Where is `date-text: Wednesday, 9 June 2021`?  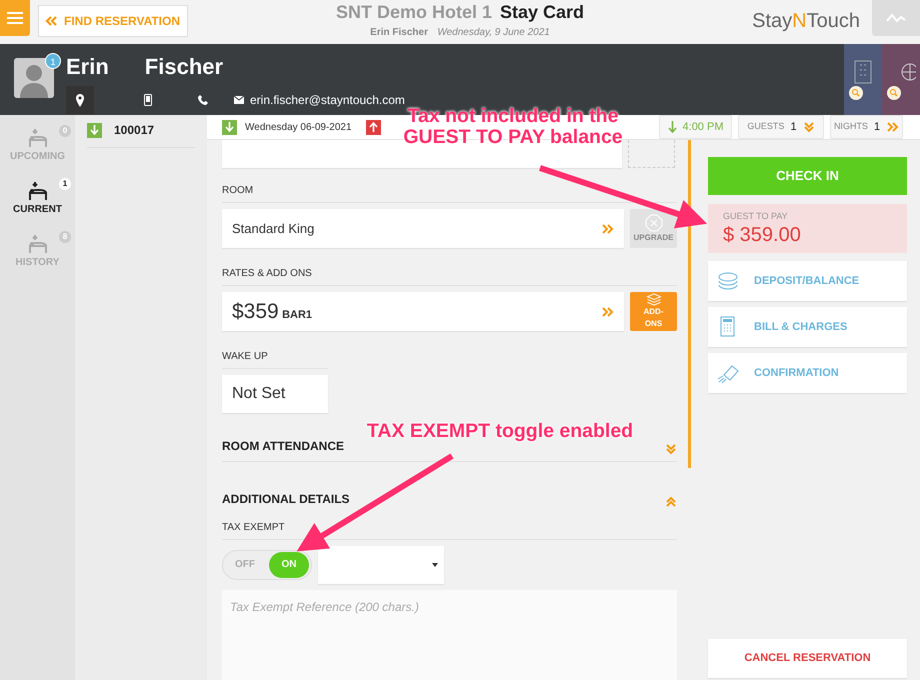 date-text: Wednesday, 9 June 2021 is located at coordinates (493, 32).